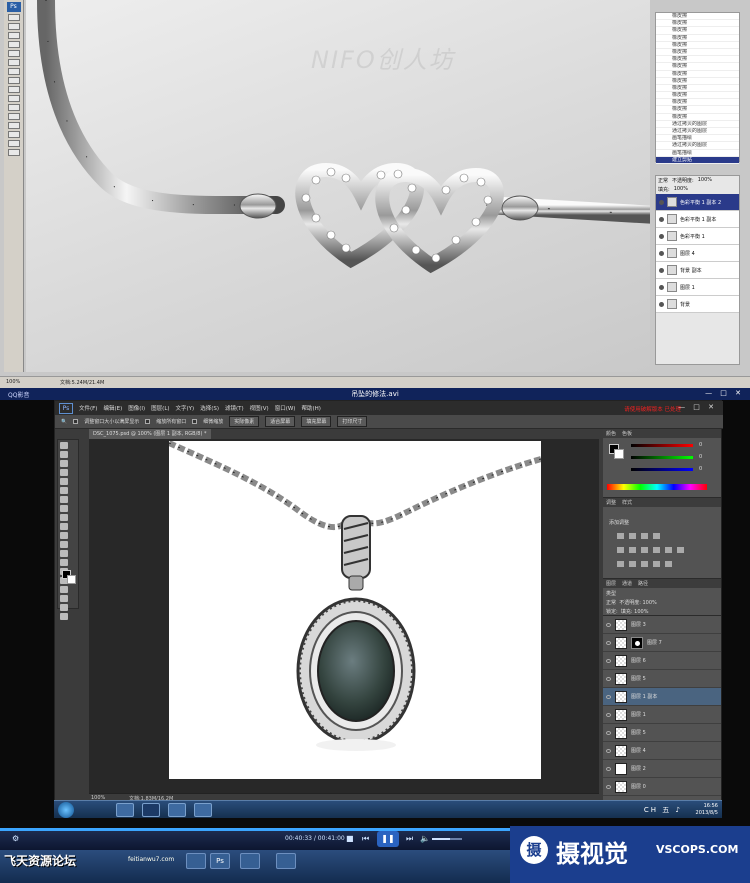 The image size is (750, 883). I want to click on top-status-zoom: 100%, so click(13, 382).